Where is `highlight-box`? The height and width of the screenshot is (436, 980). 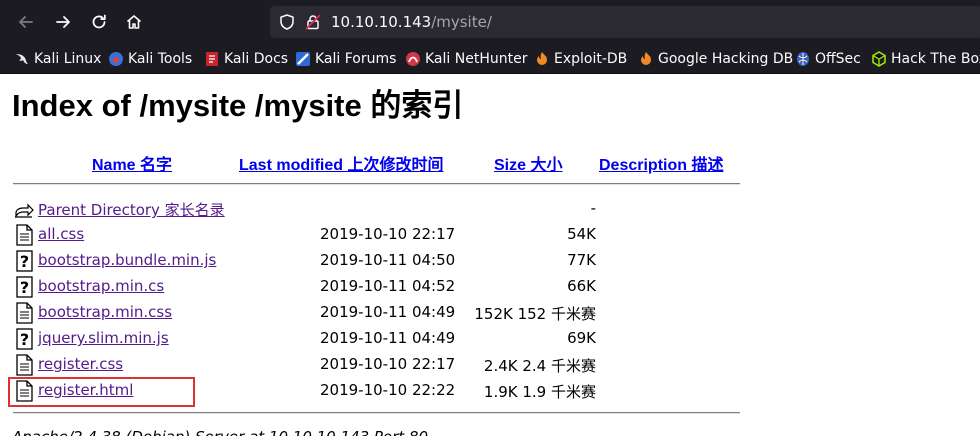
highlight-box is located at coordinates (101, 392).